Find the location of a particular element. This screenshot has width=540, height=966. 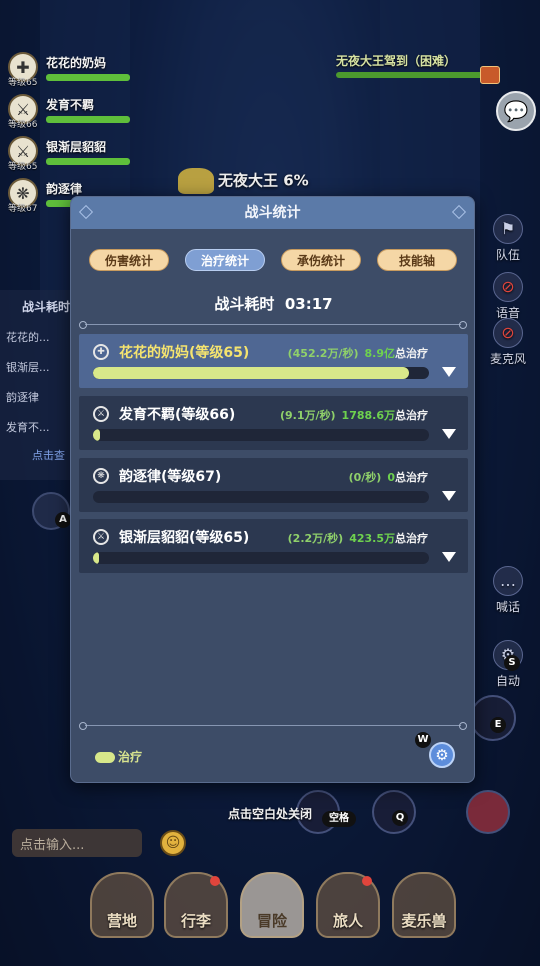

mic-button: ⊘ 麦克风 is located at coordinates (508, 342).